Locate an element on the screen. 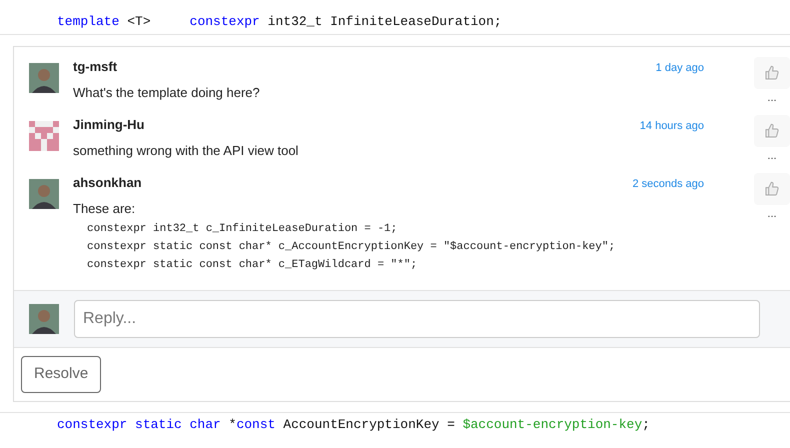  code-line: constexpr static const char* c_AccountEncryptionKey = "$account-encryption-key"; is located at coordinates (351, 247).